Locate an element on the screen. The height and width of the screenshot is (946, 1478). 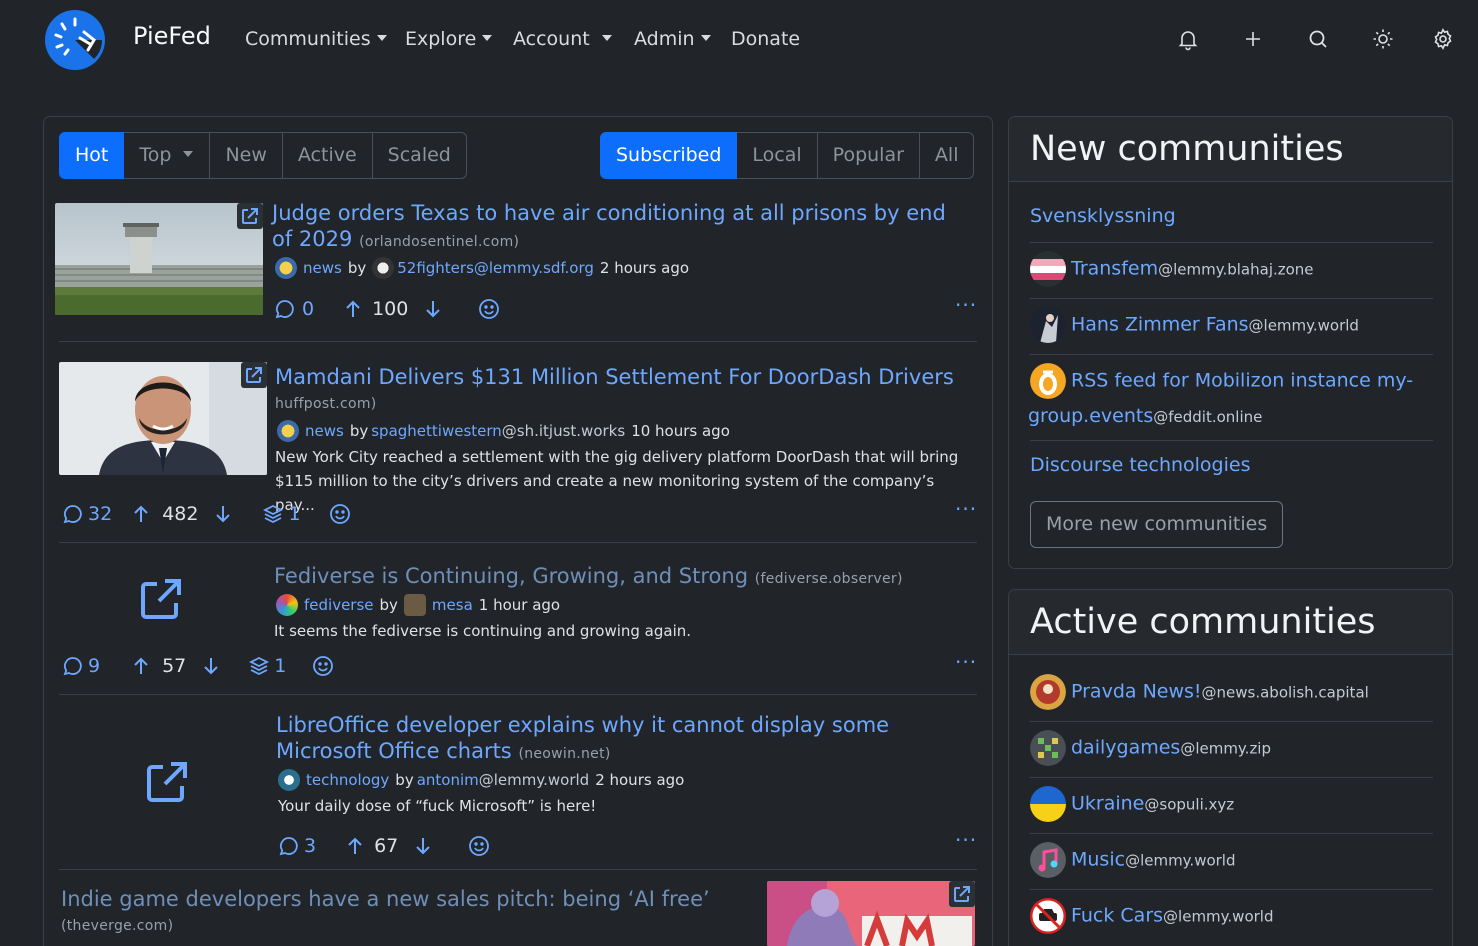
community-name: Pravda News! is located at coordinates (1136, 692).